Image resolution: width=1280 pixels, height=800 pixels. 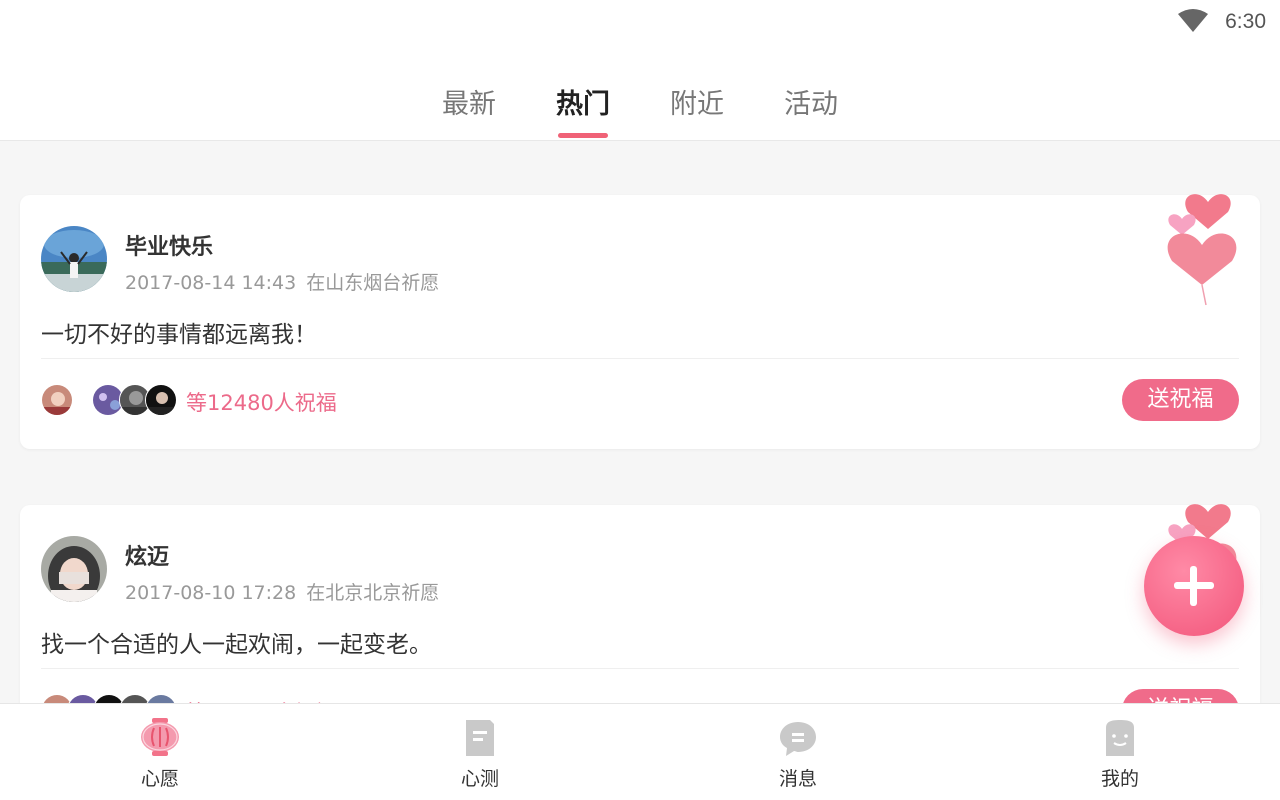 I want to click on wish-text: 找一个合适的人一起欢闹，一起变老。, so click(x=236, y=645).